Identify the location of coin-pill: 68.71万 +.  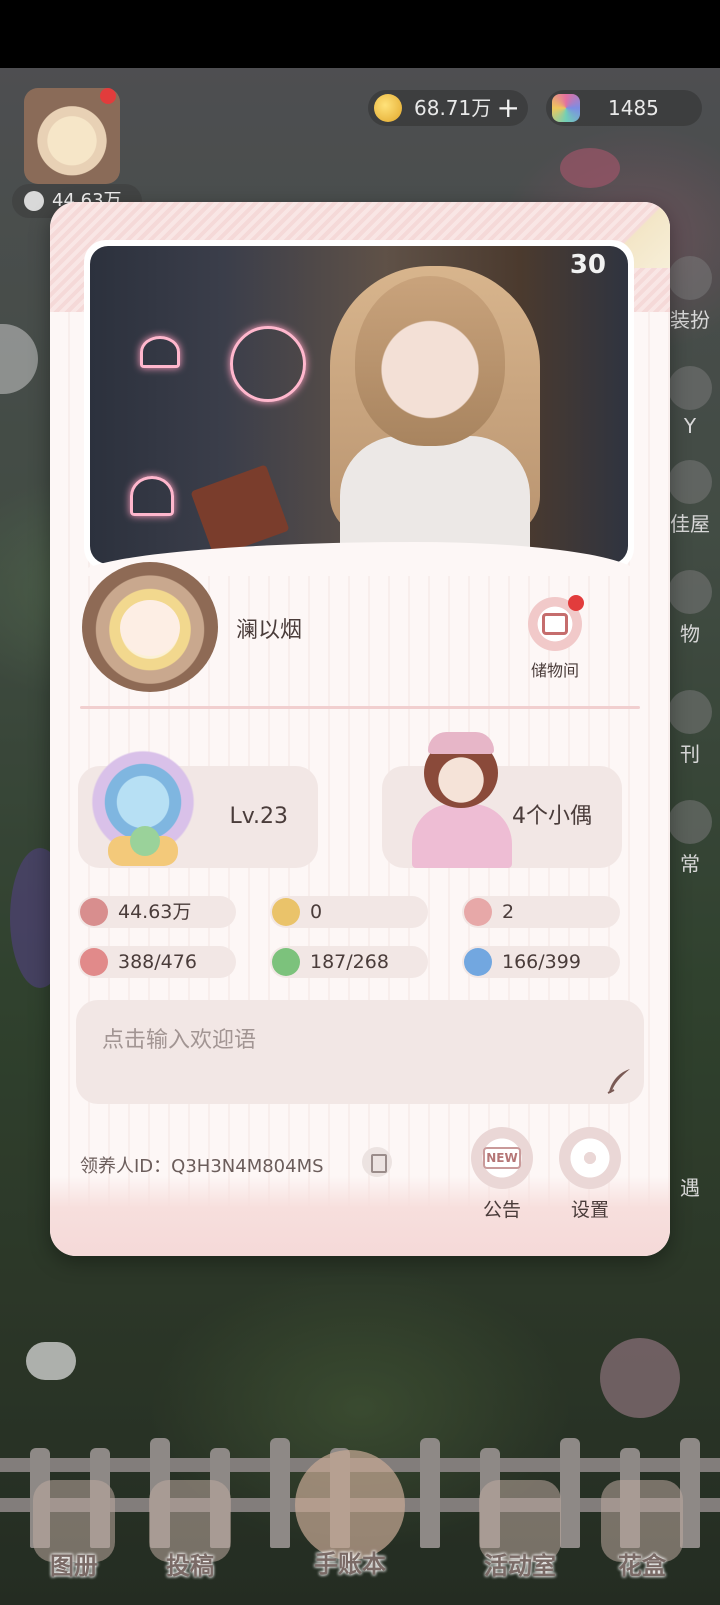
(448, 108).